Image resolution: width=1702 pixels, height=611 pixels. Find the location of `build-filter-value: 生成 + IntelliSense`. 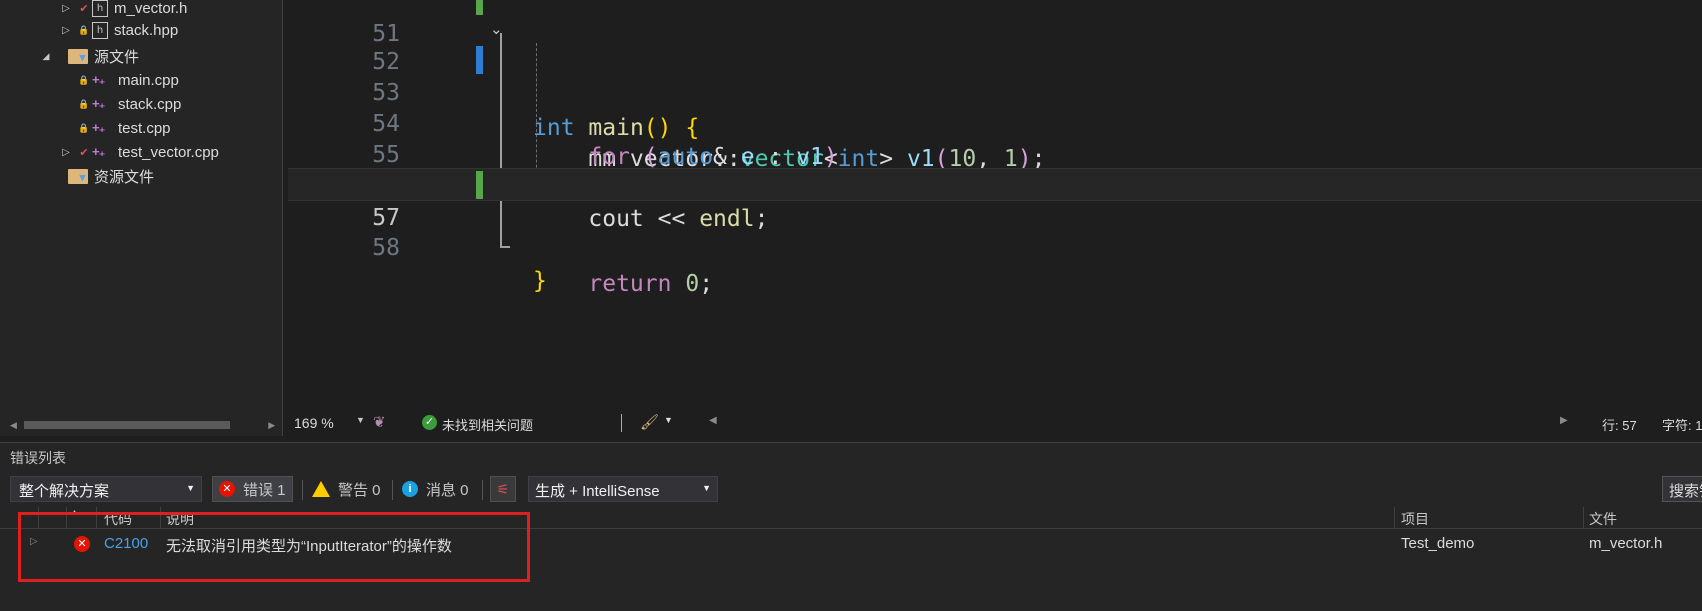

build-filter-value: 生成 + IntelliSense is located at coordinates (597, 491).